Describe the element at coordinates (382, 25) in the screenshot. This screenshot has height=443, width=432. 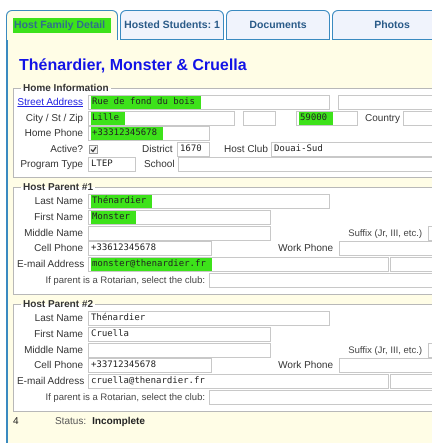
I see `tab: Photos` at that location.